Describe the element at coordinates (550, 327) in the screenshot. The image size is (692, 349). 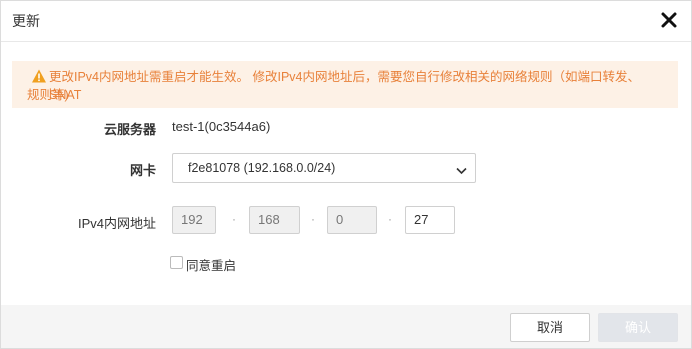
I see `cancel-button: 取消` at that location.